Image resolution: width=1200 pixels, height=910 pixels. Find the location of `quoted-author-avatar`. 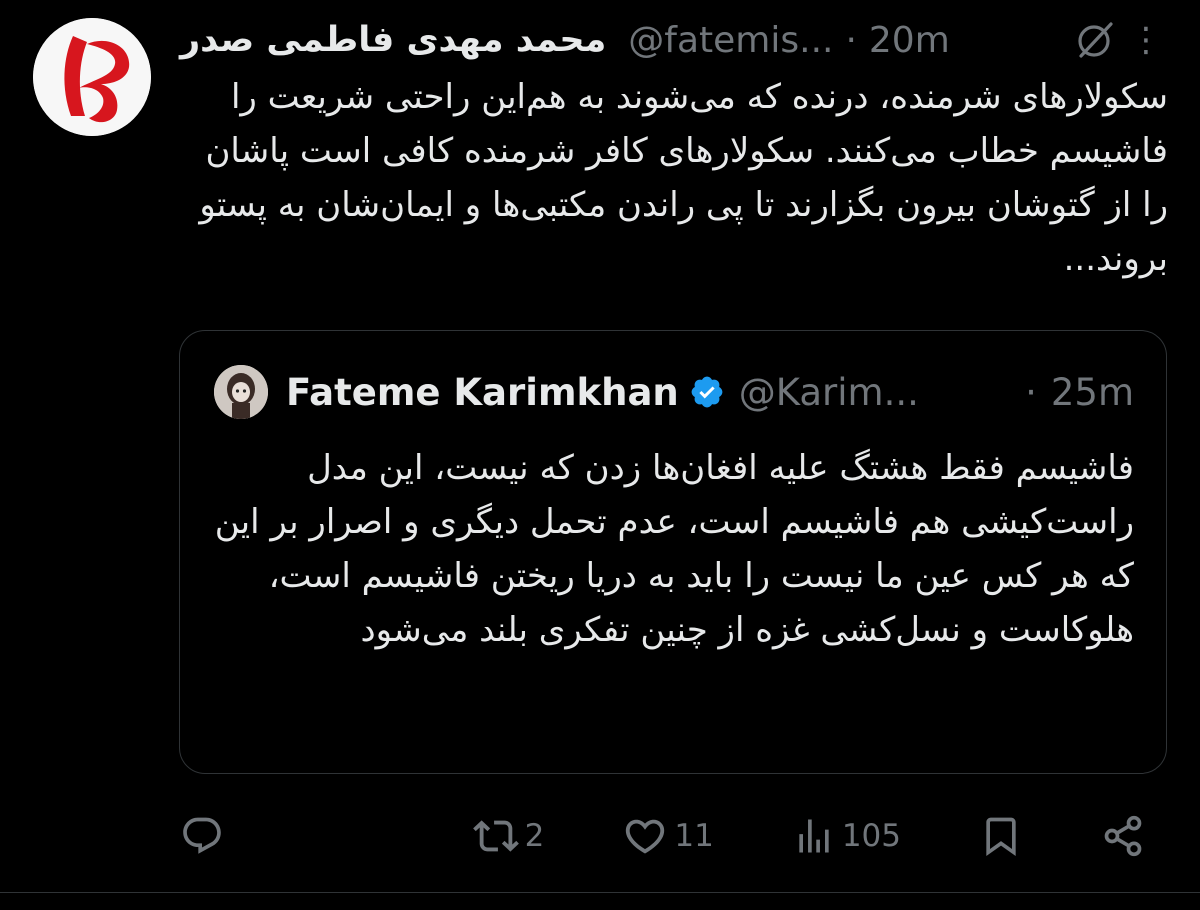

quoted-author-avatar is located at coordinates (241, 392).